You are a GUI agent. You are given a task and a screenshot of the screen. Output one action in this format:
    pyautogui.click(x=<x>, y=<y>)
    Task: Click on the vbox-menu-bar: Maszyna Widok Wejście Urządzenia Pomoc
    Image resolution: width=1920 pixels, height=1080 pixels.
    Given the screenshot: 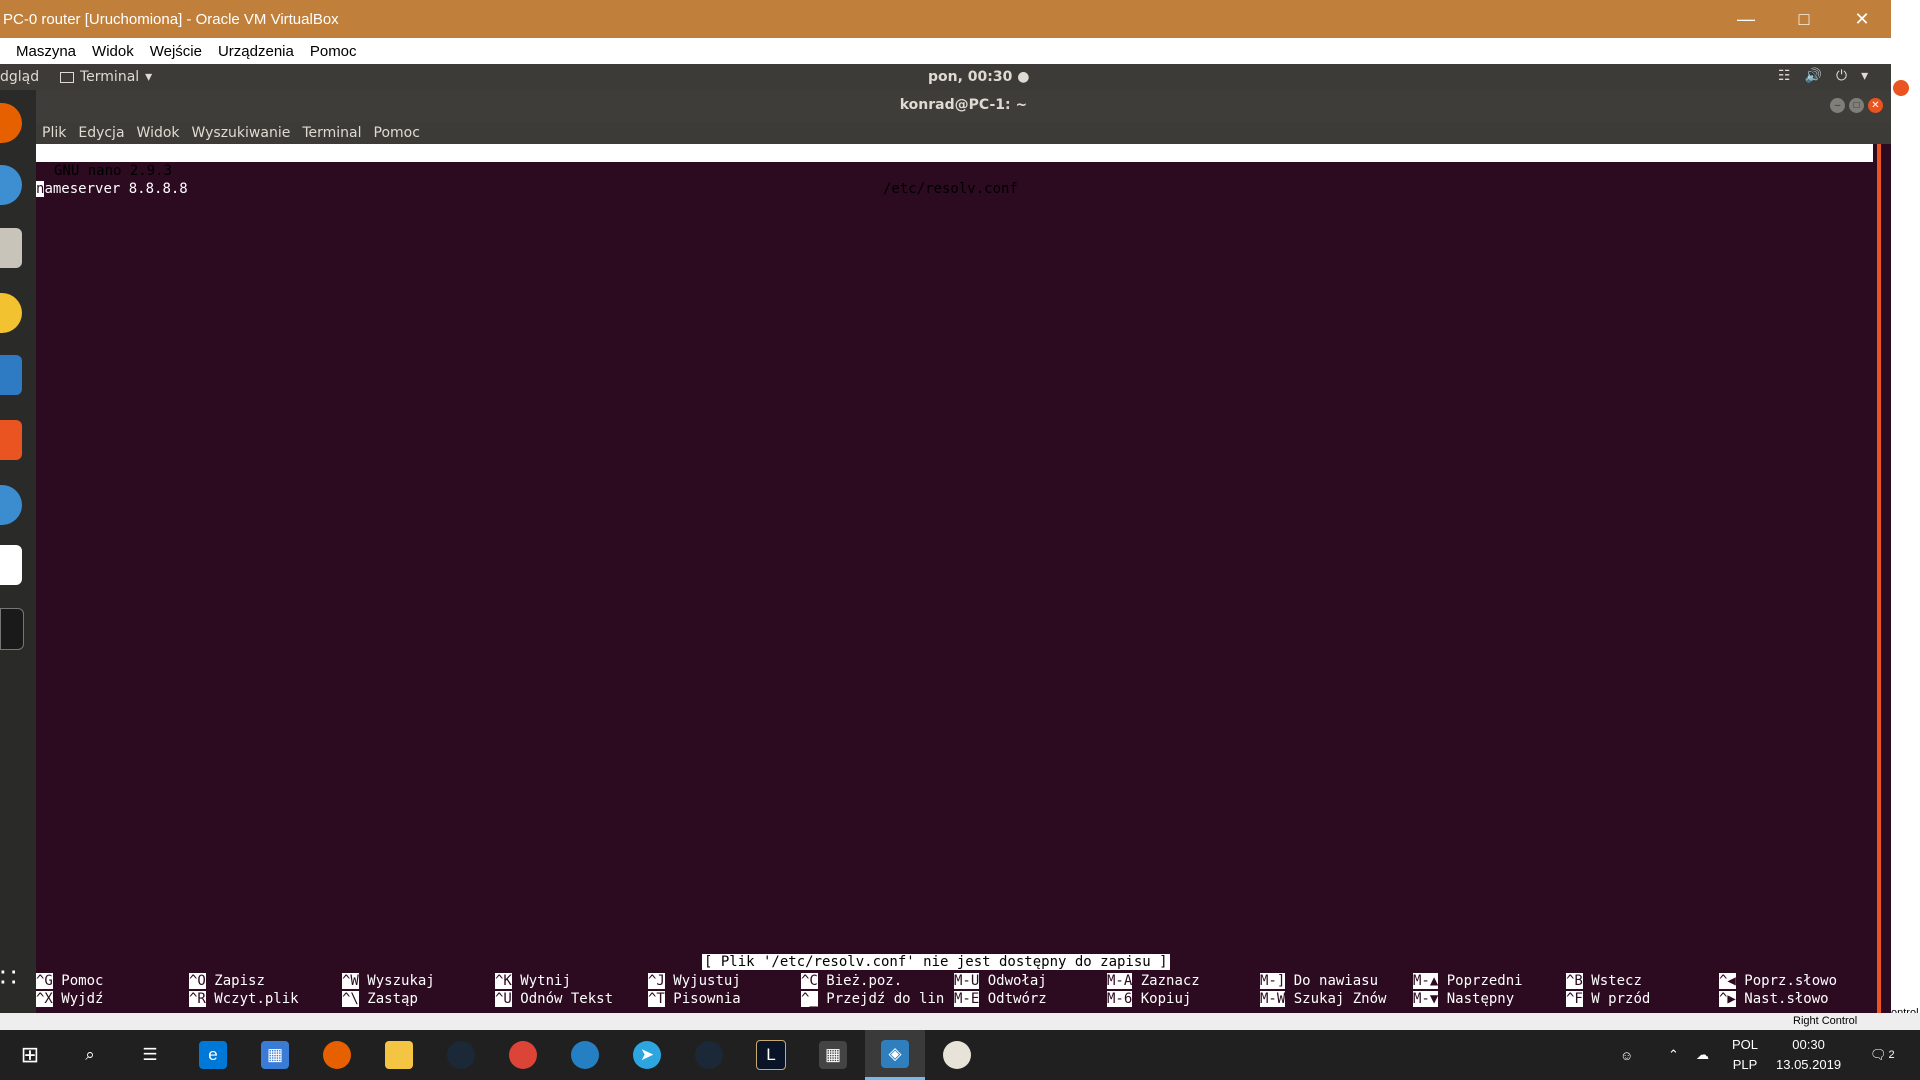 What is the action you would take?
    pyautogui.click(x=945, y=51)
    